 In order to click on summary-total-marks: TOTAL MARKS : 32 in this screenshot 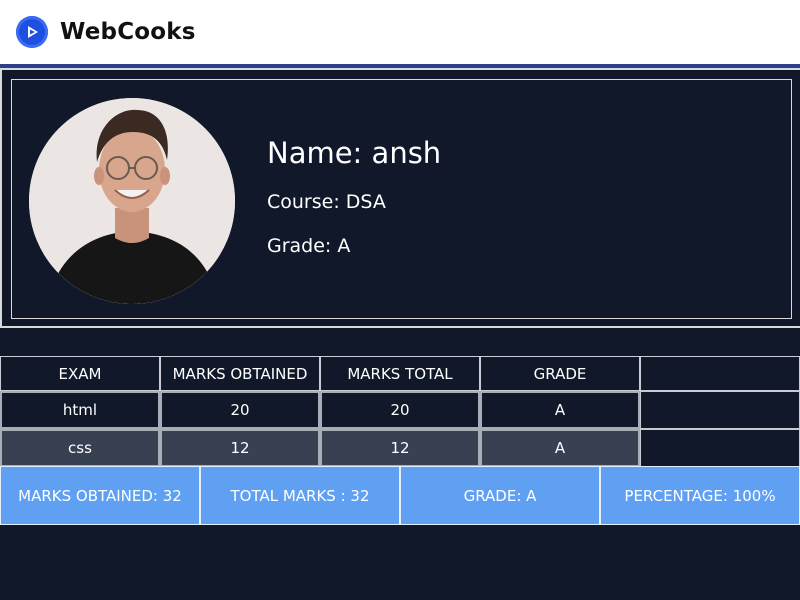, I will do `click(300, 495)`.